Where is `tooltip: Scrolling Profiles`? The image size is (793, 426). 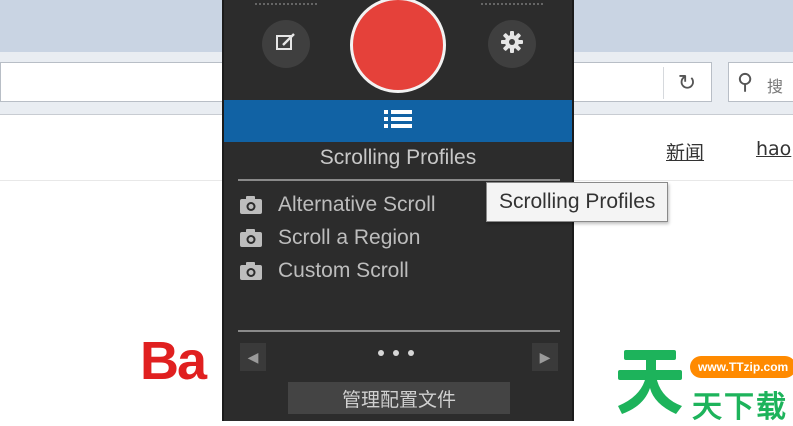 tooltip: Scrolling Profiles is located at coordinates (577, 202).